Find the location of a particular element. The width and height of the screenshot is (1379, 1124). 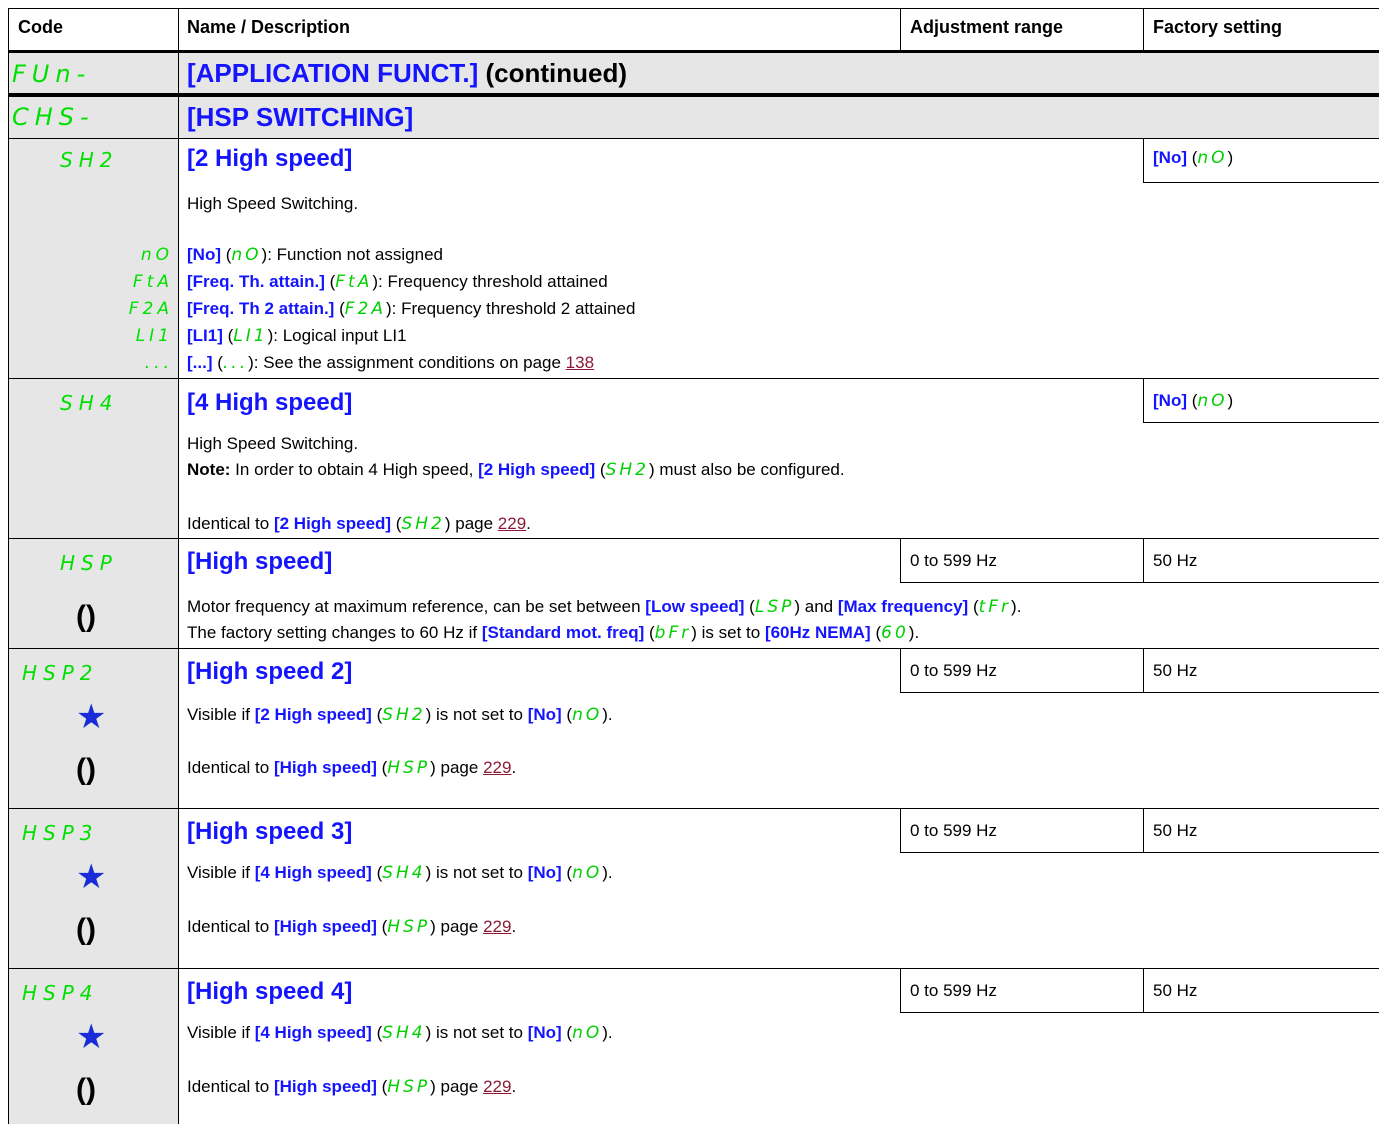

header-factory: Factory setting is located at coordinates (1218, 27).